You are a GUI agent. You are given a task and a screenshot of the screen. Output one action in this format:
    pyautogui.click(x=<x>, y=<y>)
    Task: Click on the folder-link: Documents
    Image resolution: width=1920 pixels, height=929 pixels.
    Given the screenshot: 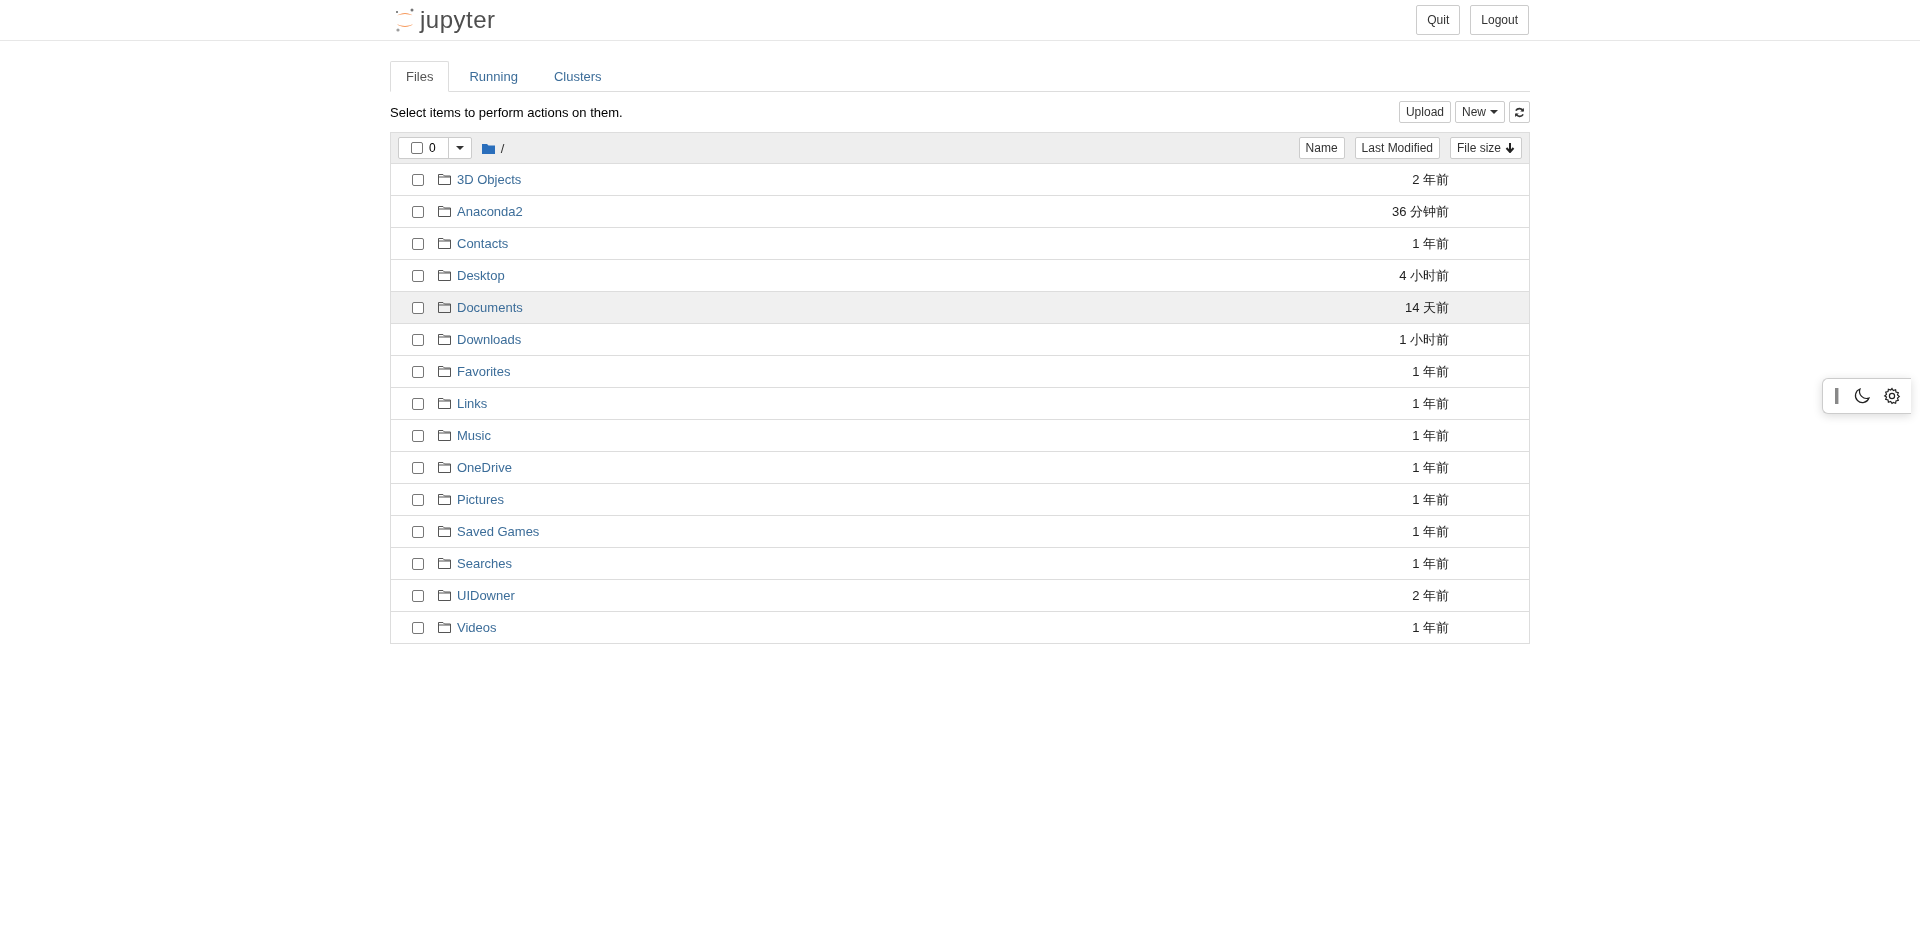 What is the action you would take?
    pyautogui.click(x=490, y=307)
    